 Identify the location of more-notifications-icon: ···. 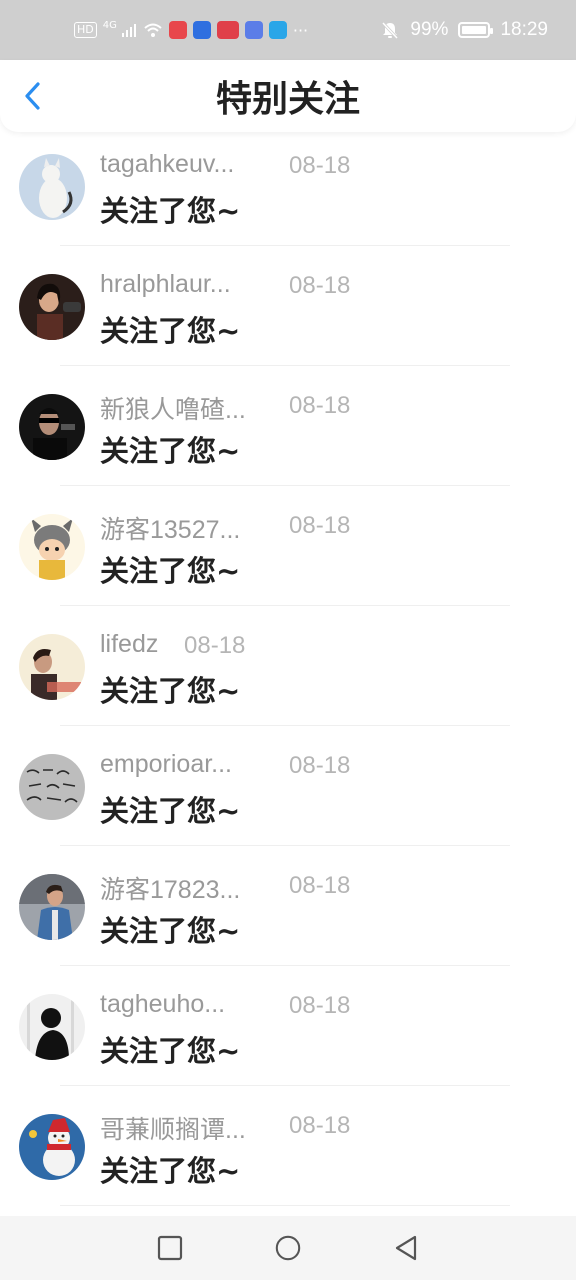
(300, 30).